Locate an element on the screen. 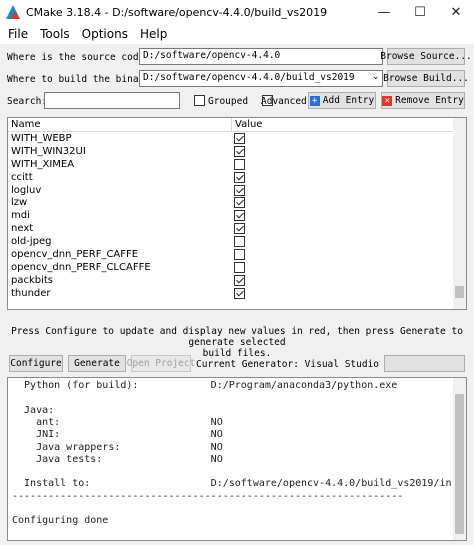 This screenshot has width=474, height=545. table-row: WITH_WEBP is located at coordinates (237, 138).